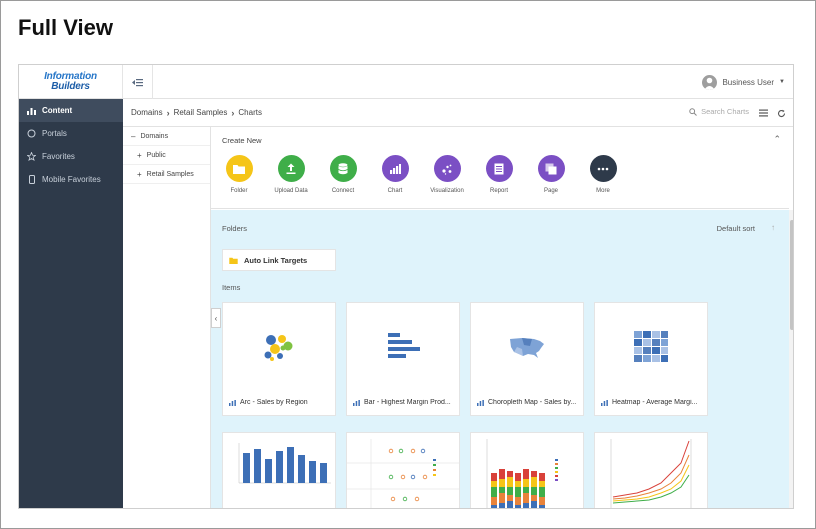  I want to click on create-item-label: Connect, so click(343, 191).